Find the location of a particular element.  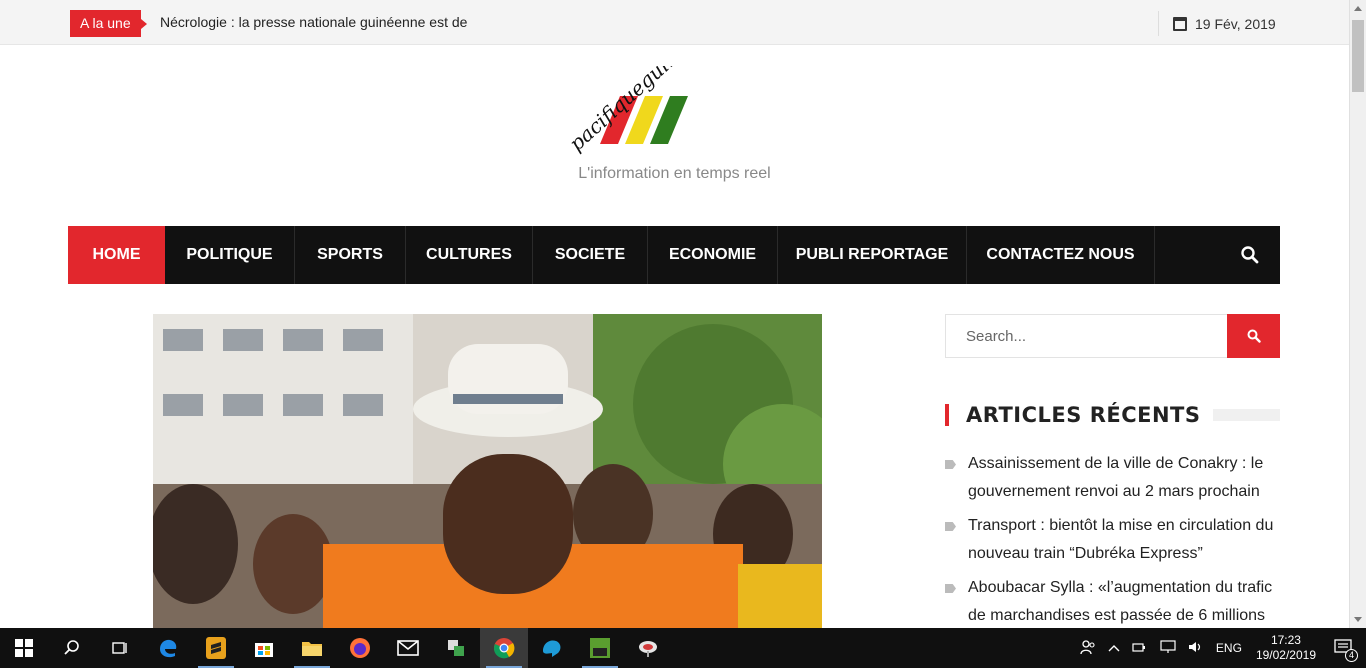

dolphin-app-button is located at coordinates (552, 648).